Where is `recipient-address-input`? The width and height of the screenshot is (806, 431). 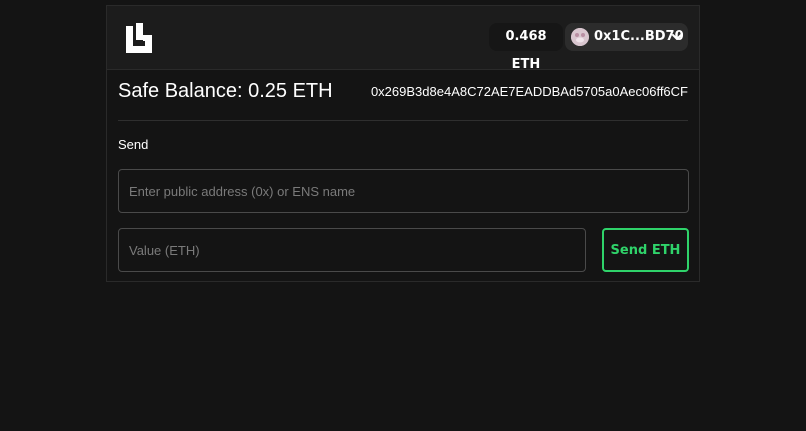 recipient-address-input is located at coordinates (403, 191).